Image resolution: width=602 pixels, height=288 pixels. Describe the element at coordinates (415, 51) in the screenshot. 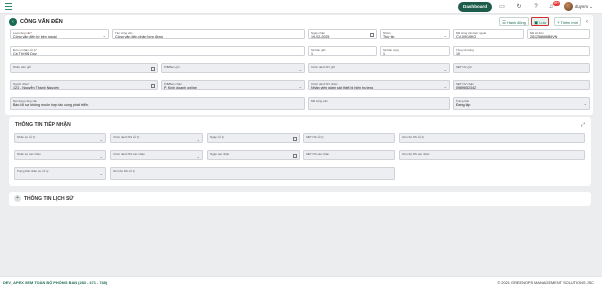

I see `so-ban-copy-field: Số bản copy 1` at that location.